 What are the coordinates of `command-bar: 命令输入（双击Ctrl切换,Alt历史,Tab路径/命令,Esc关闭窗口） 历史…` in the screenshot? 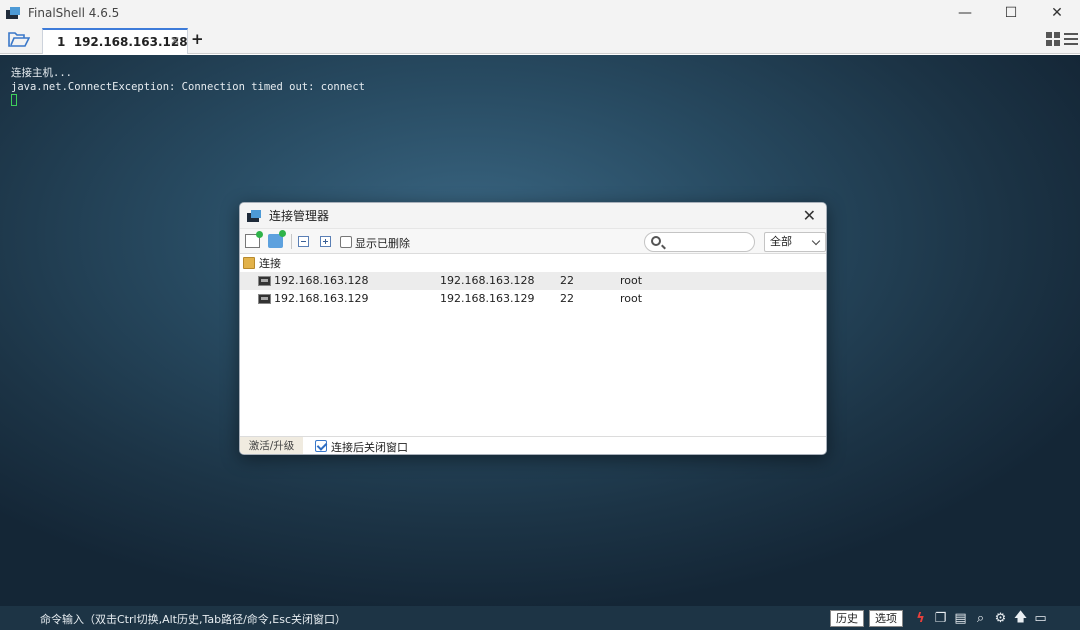 It's located at (540, 618).